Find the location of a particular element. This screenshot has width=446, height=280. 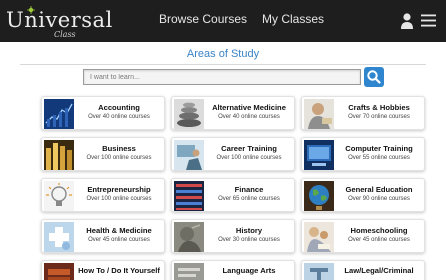

category-card-finance: Finance Over 65 online courses is located at coordinates (233, 195).